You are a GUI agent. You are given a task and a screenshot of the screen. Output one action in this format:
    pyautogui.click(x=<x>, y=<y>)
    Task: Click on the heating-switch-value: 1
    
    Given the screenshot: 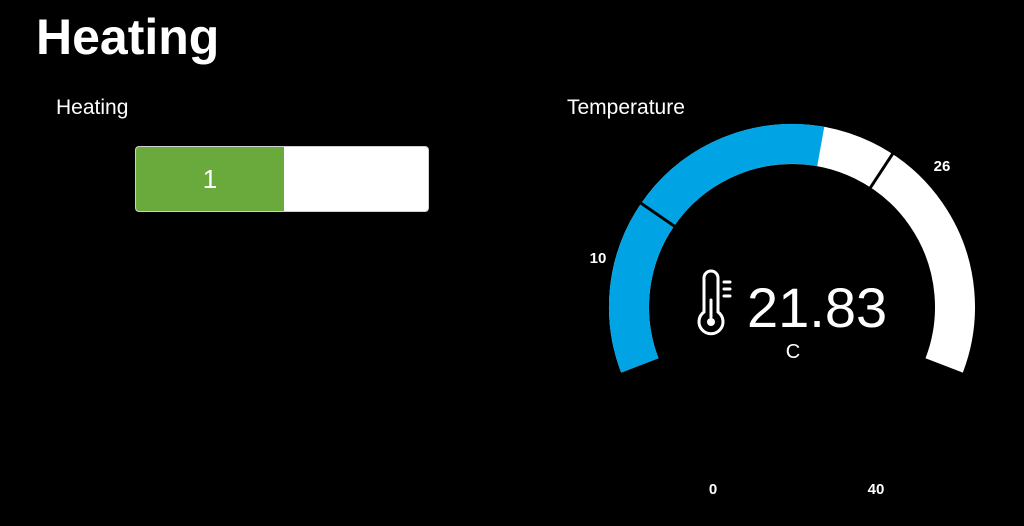 What is the action you would take?
    pyautogui.click(x=210, y=178)
    